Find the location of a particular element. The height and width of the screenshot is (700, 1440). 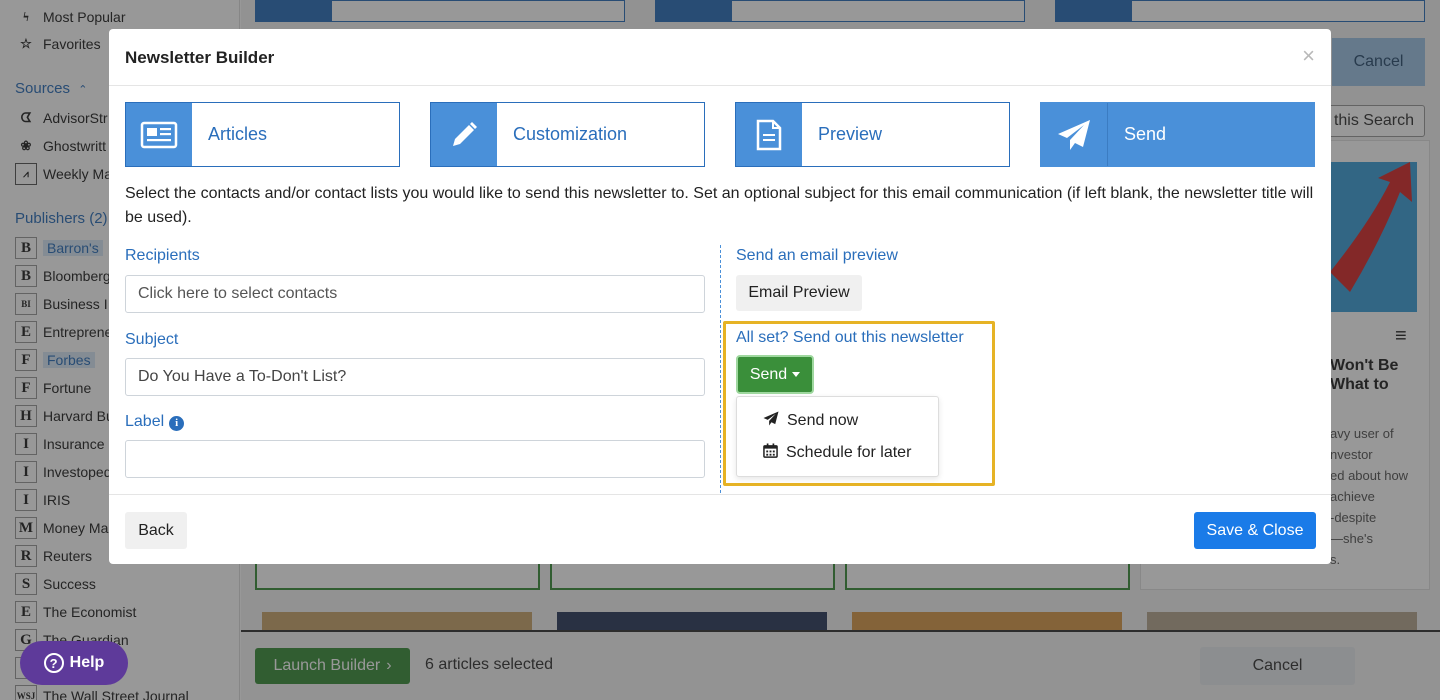

back-button: Back is located at coordinates (156, 530).